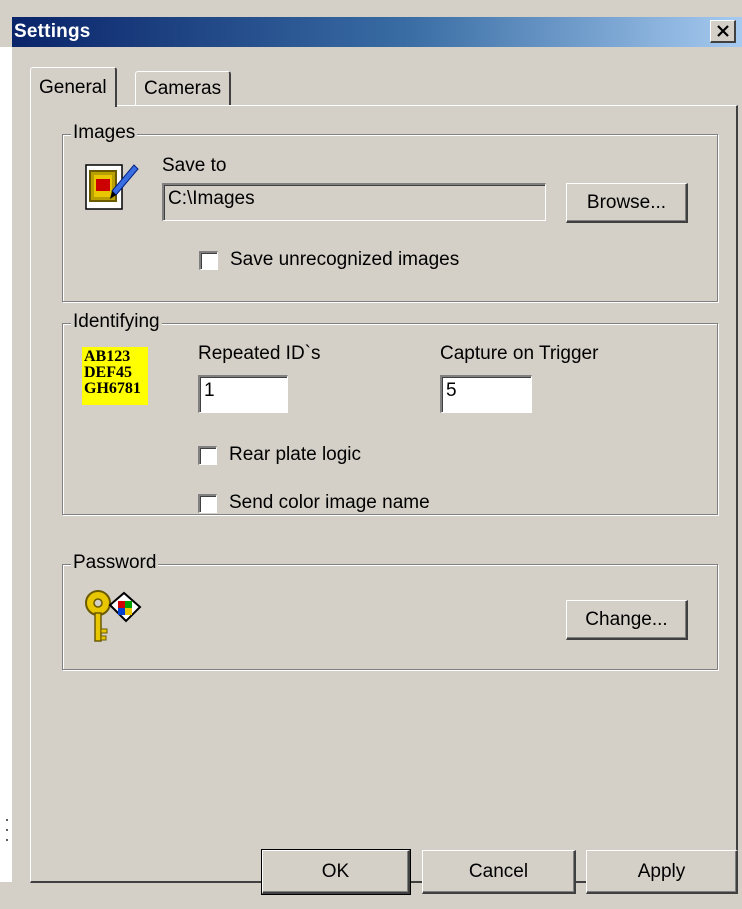 This screenshot has height=909, width=742. What do you see at coordinates (6, 464) in the screenshot?
I see `background-strip` at bounding box center [6, 464].